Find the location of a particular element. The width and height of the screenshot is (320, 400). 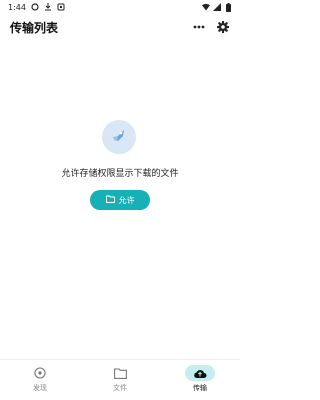

status-left: 1:44 is located at coordinates (36, 7).